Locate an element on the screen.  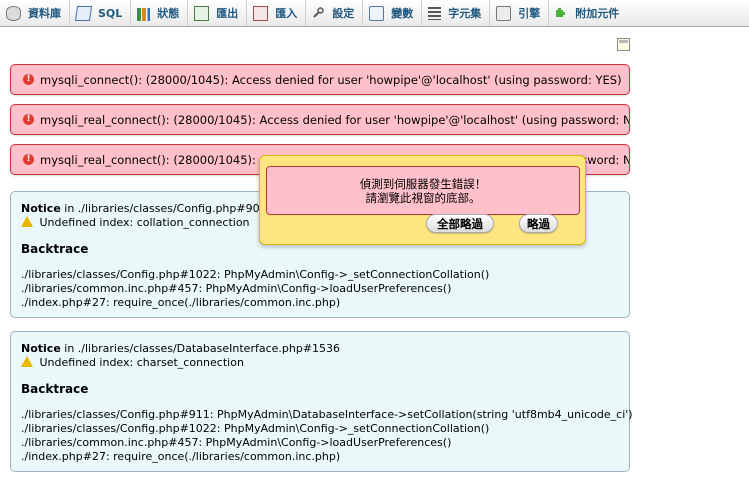
variables-icon is located at coordinates (377, 13).